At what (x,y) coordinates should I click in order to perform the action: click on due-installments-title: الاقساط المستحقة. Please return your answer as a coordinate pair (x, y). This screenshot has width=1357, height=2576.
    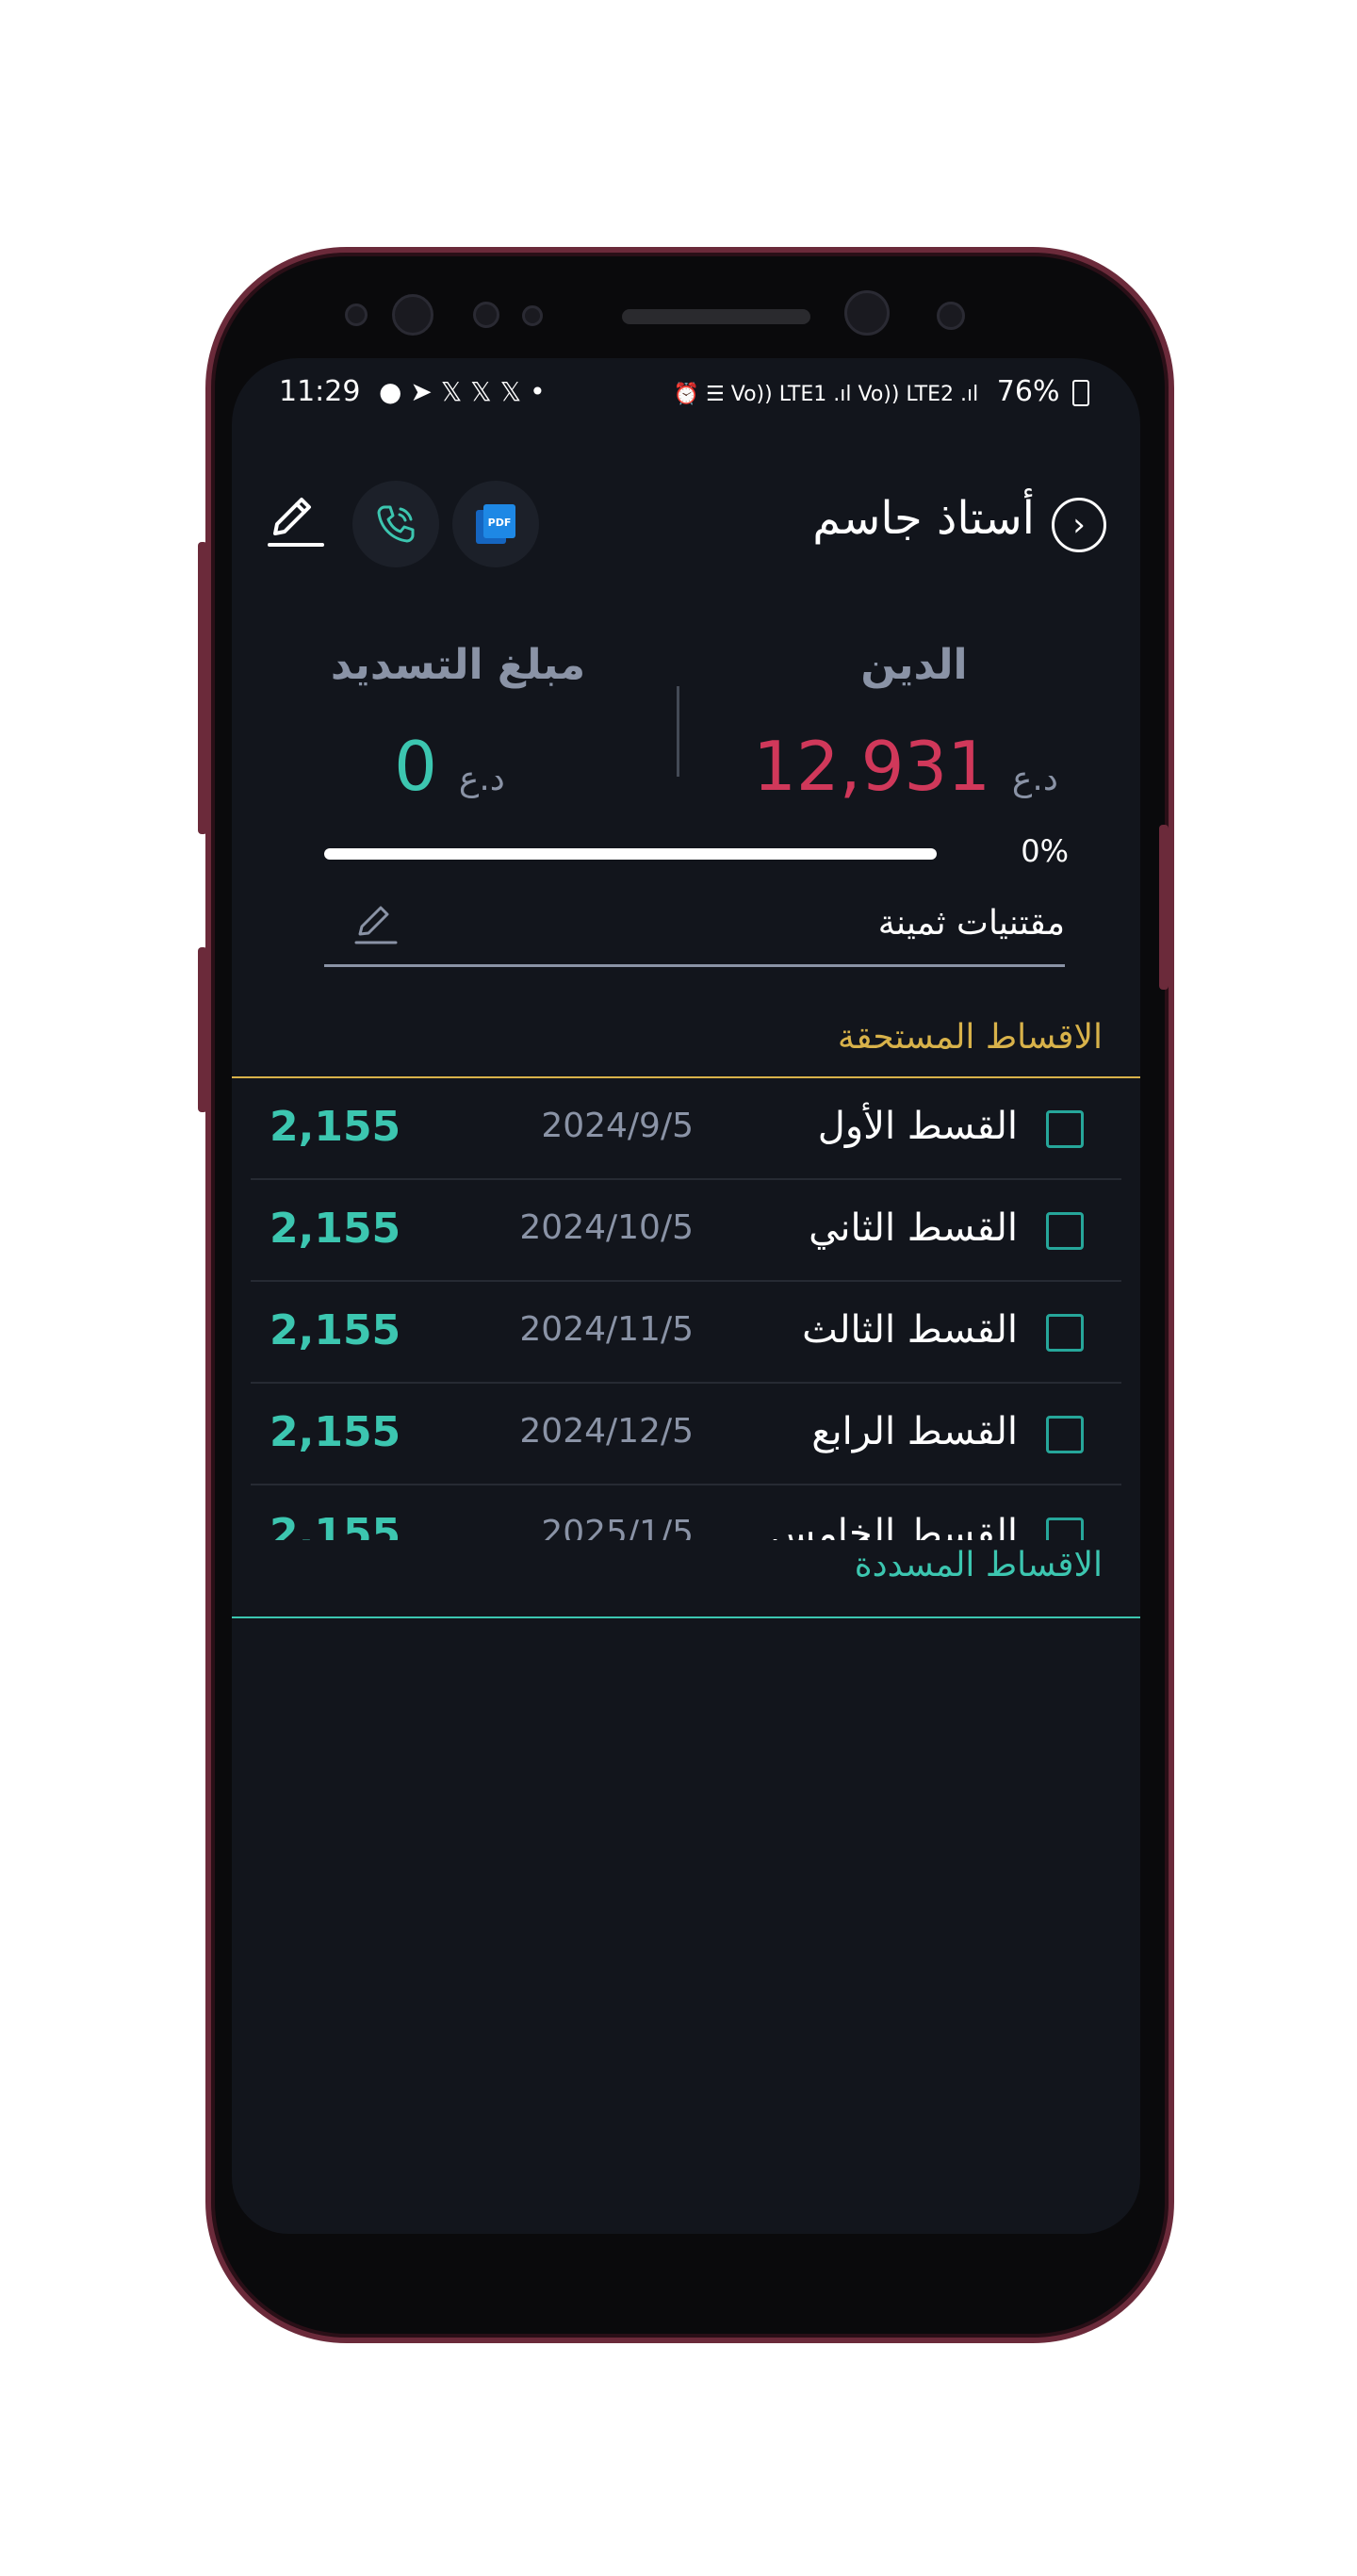
    Looking at the image, I should click on (970, 1037).